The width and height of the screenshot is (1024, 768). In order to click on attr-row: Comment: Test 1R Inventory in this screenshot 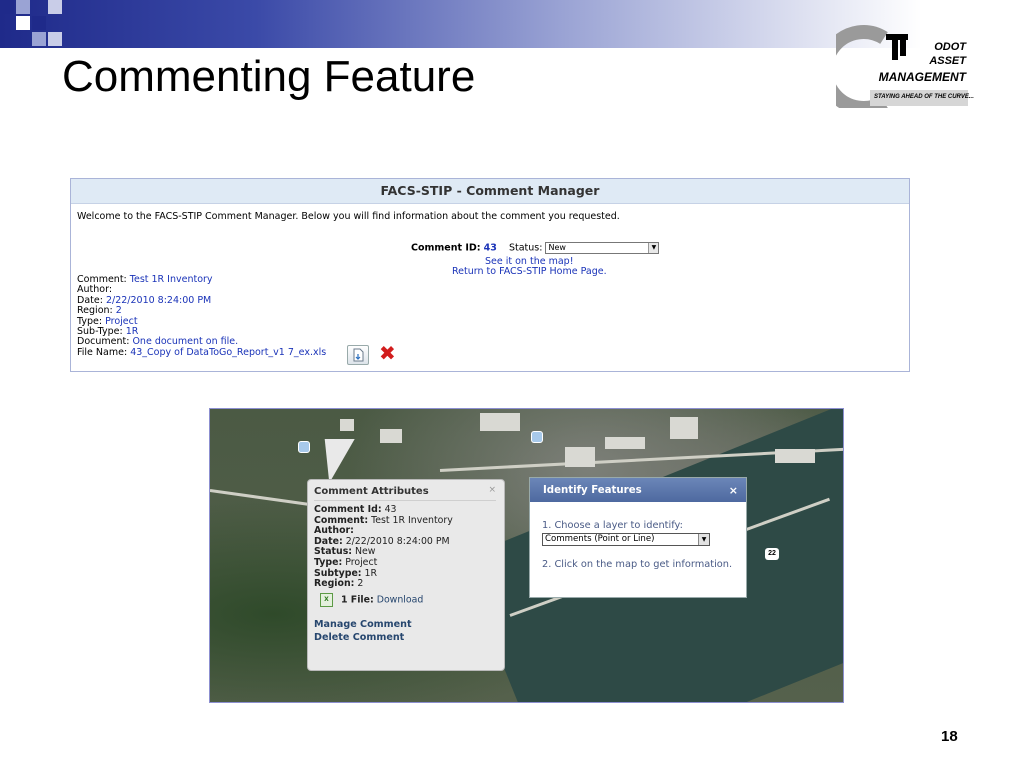, I will do `click(201, 279)`.